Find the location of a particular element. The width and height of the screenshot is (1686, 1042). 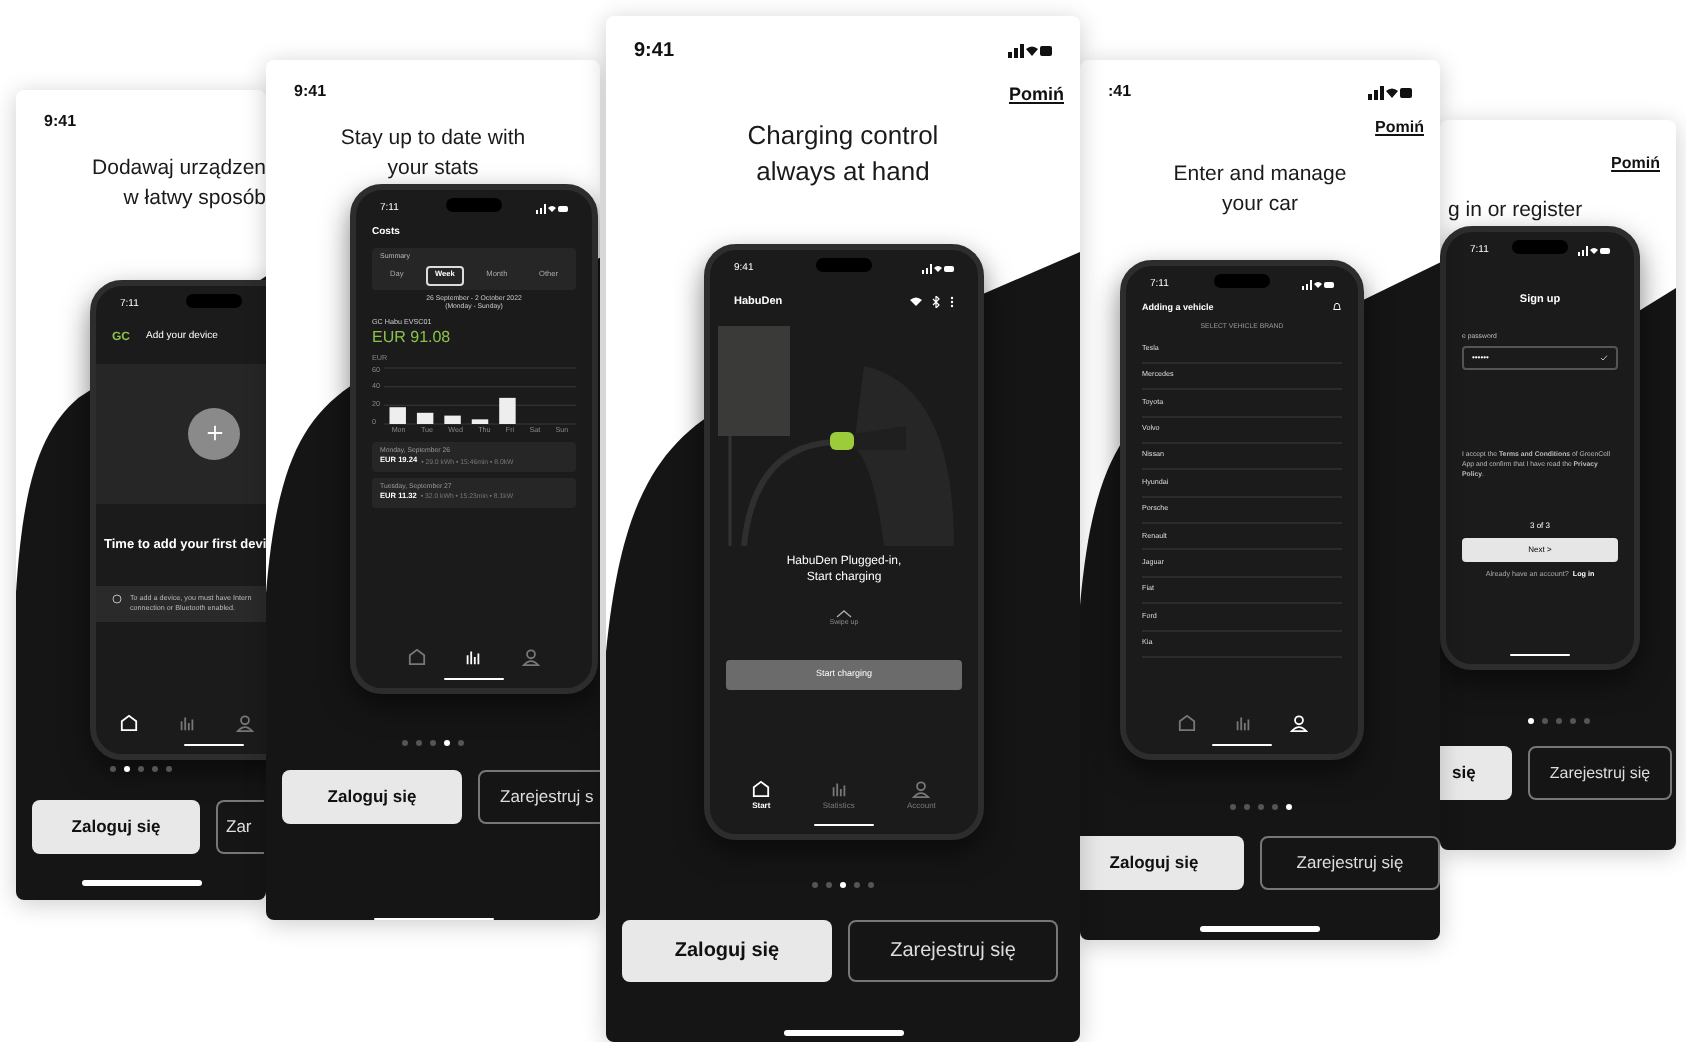

onboarding-title: Stay up to date with your stats is located at coordinates (433, 154).